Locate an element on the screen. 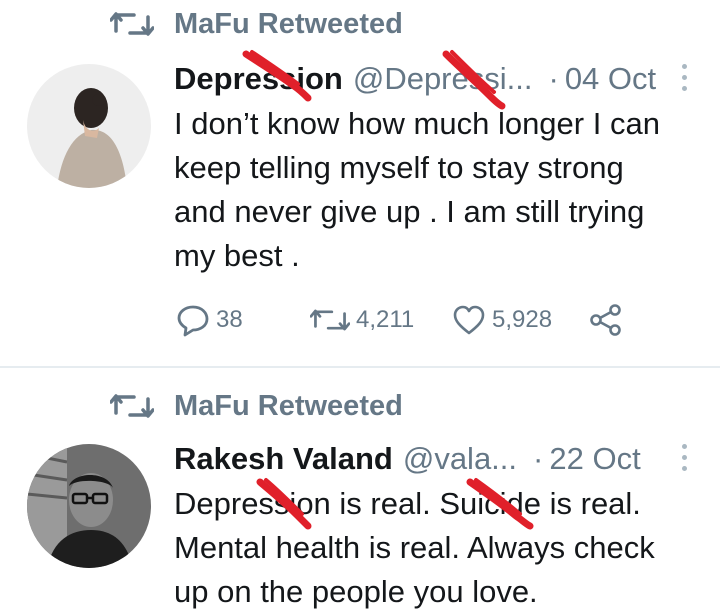 This screenshot has width=720, height=616. tweet-text-line: up on the people you love. is located at coordinates (356, 591).